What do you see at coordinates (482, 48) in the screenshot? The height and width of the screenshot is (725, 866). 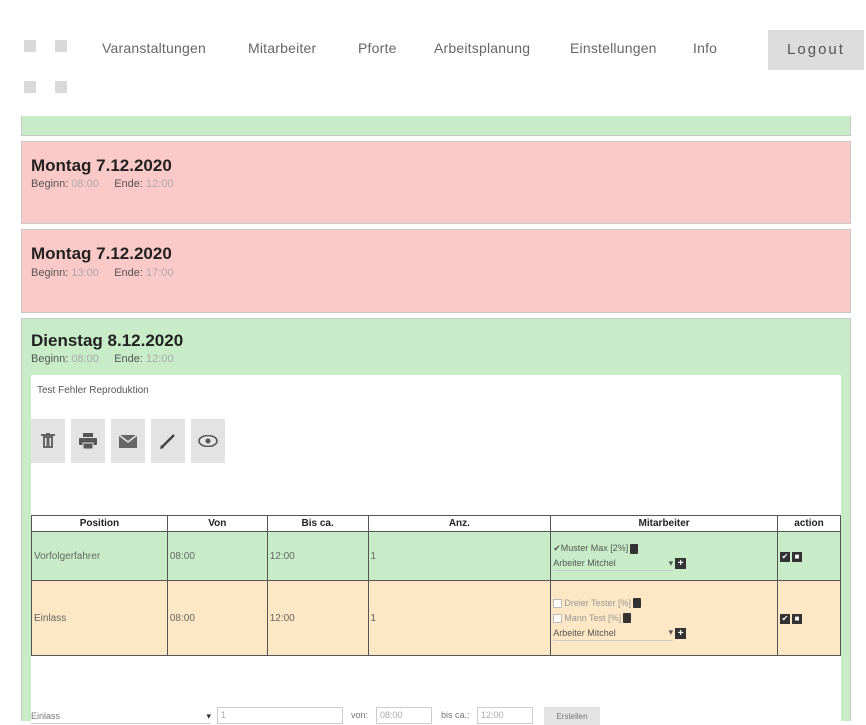 I see `nav-arbeitsplanung: Arbeitsplanung` at bounding box center [482, 48].